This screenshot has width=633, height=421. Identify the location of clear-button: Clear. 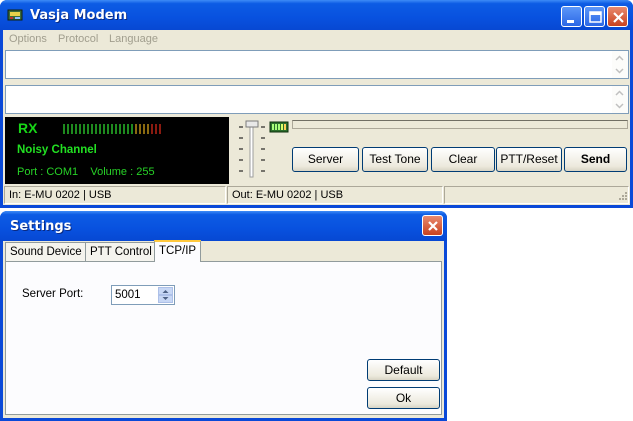
(463, 159).